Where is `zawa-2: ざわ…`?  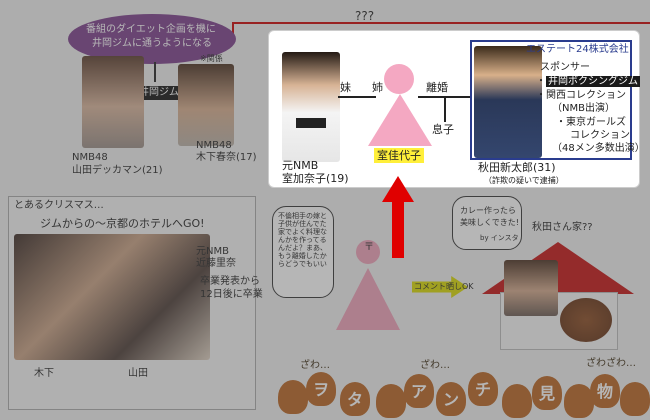 zawa-2: ざわ… is located at coordinates (435, 365).